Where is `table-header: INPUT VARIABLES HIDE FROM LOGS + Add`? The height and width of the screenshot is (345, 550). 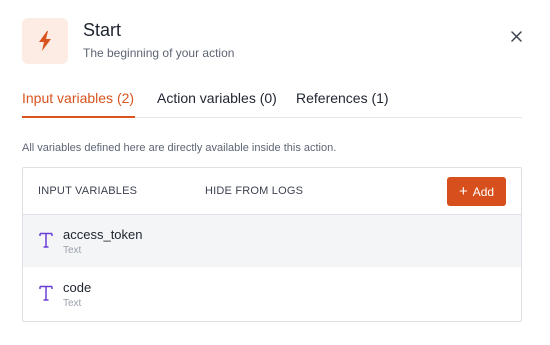
table-header: INPUT VARIABLES HIDE FROM LOGS + Add is located at coordinates (272, 191).